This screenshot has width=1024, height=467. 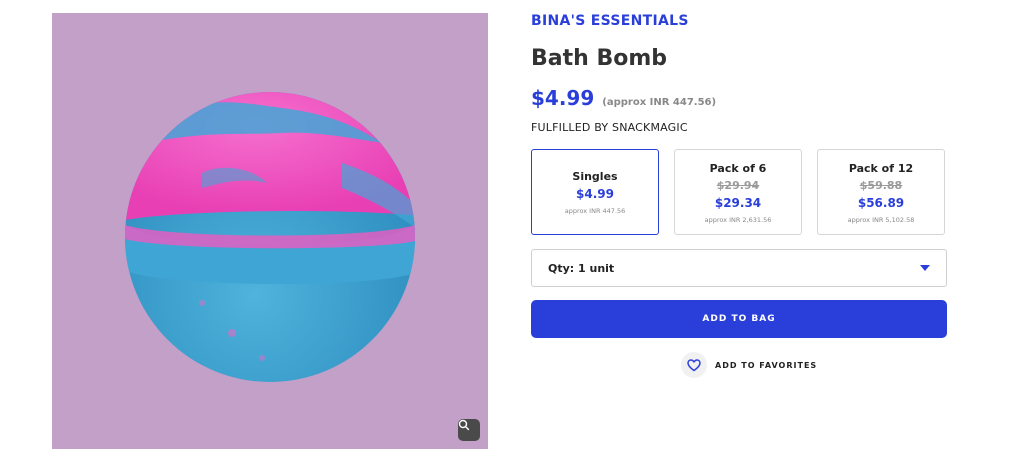 I want to click on brand-link: BINA'S ESSENTIALS, so click(x=610, y=21).